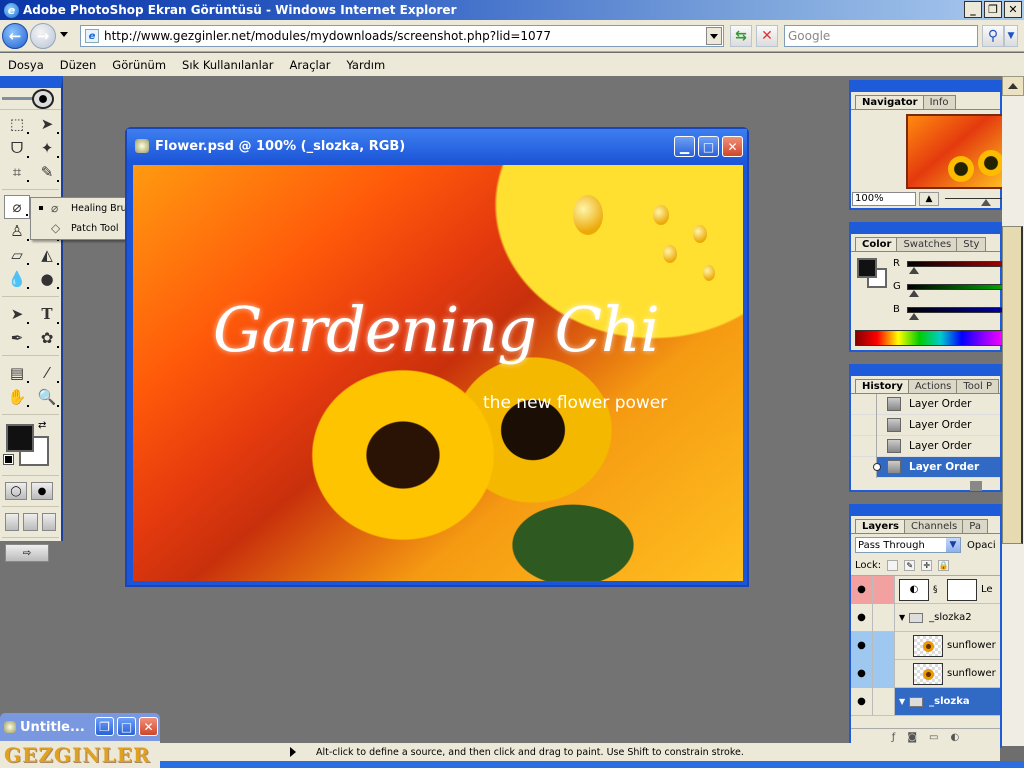 The image size is (1024, 768). What do you see at coordinates (139, 65) in the screenshot?
I see `menu-gorunum: Görünüm` at bounding box center [139, 65].